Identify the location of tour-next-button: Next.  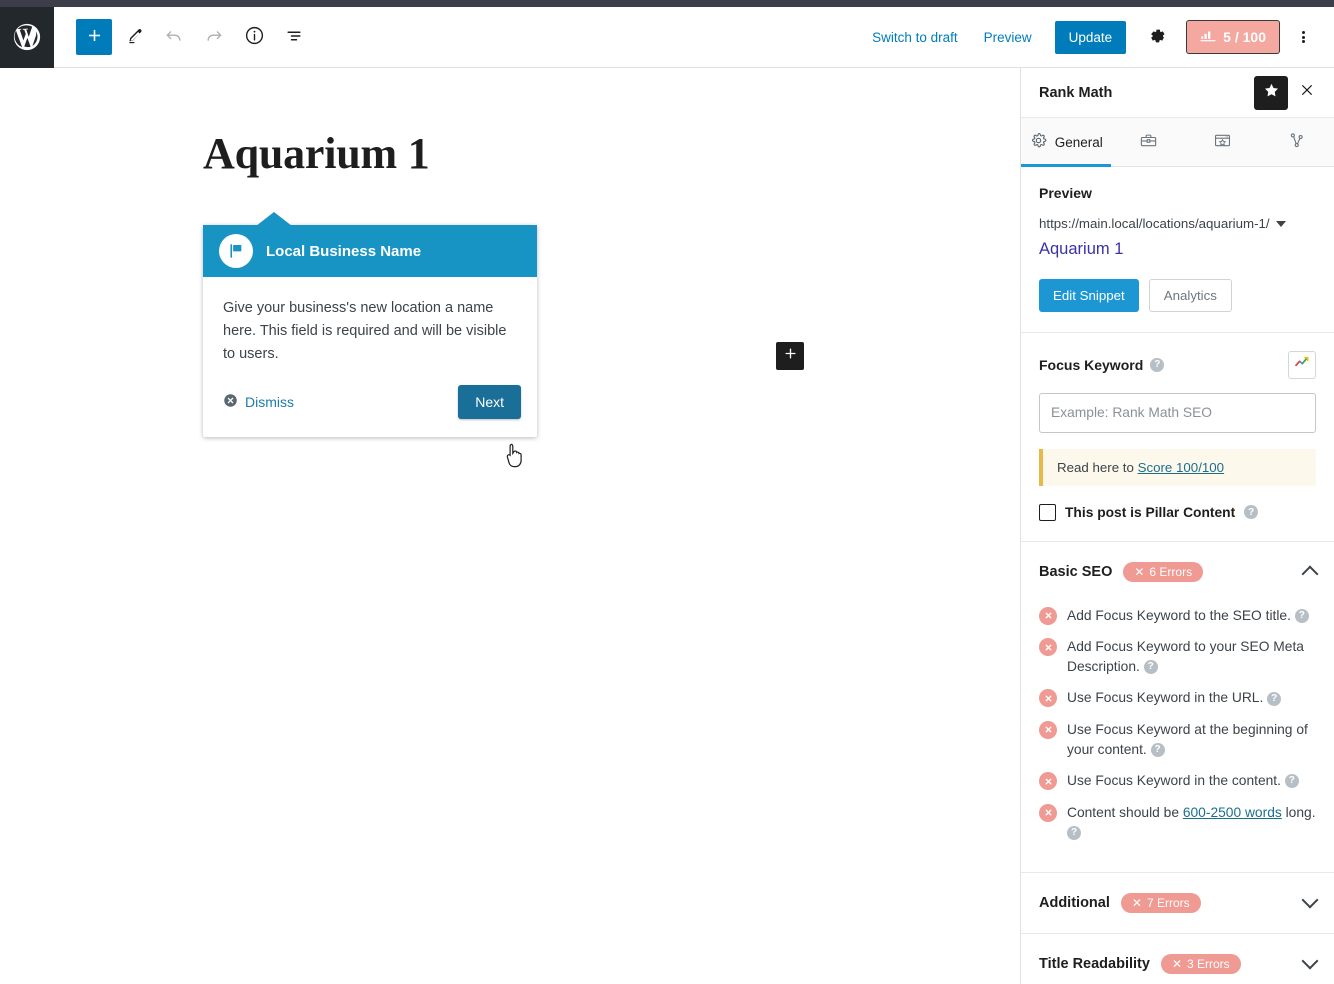
(489, 402).